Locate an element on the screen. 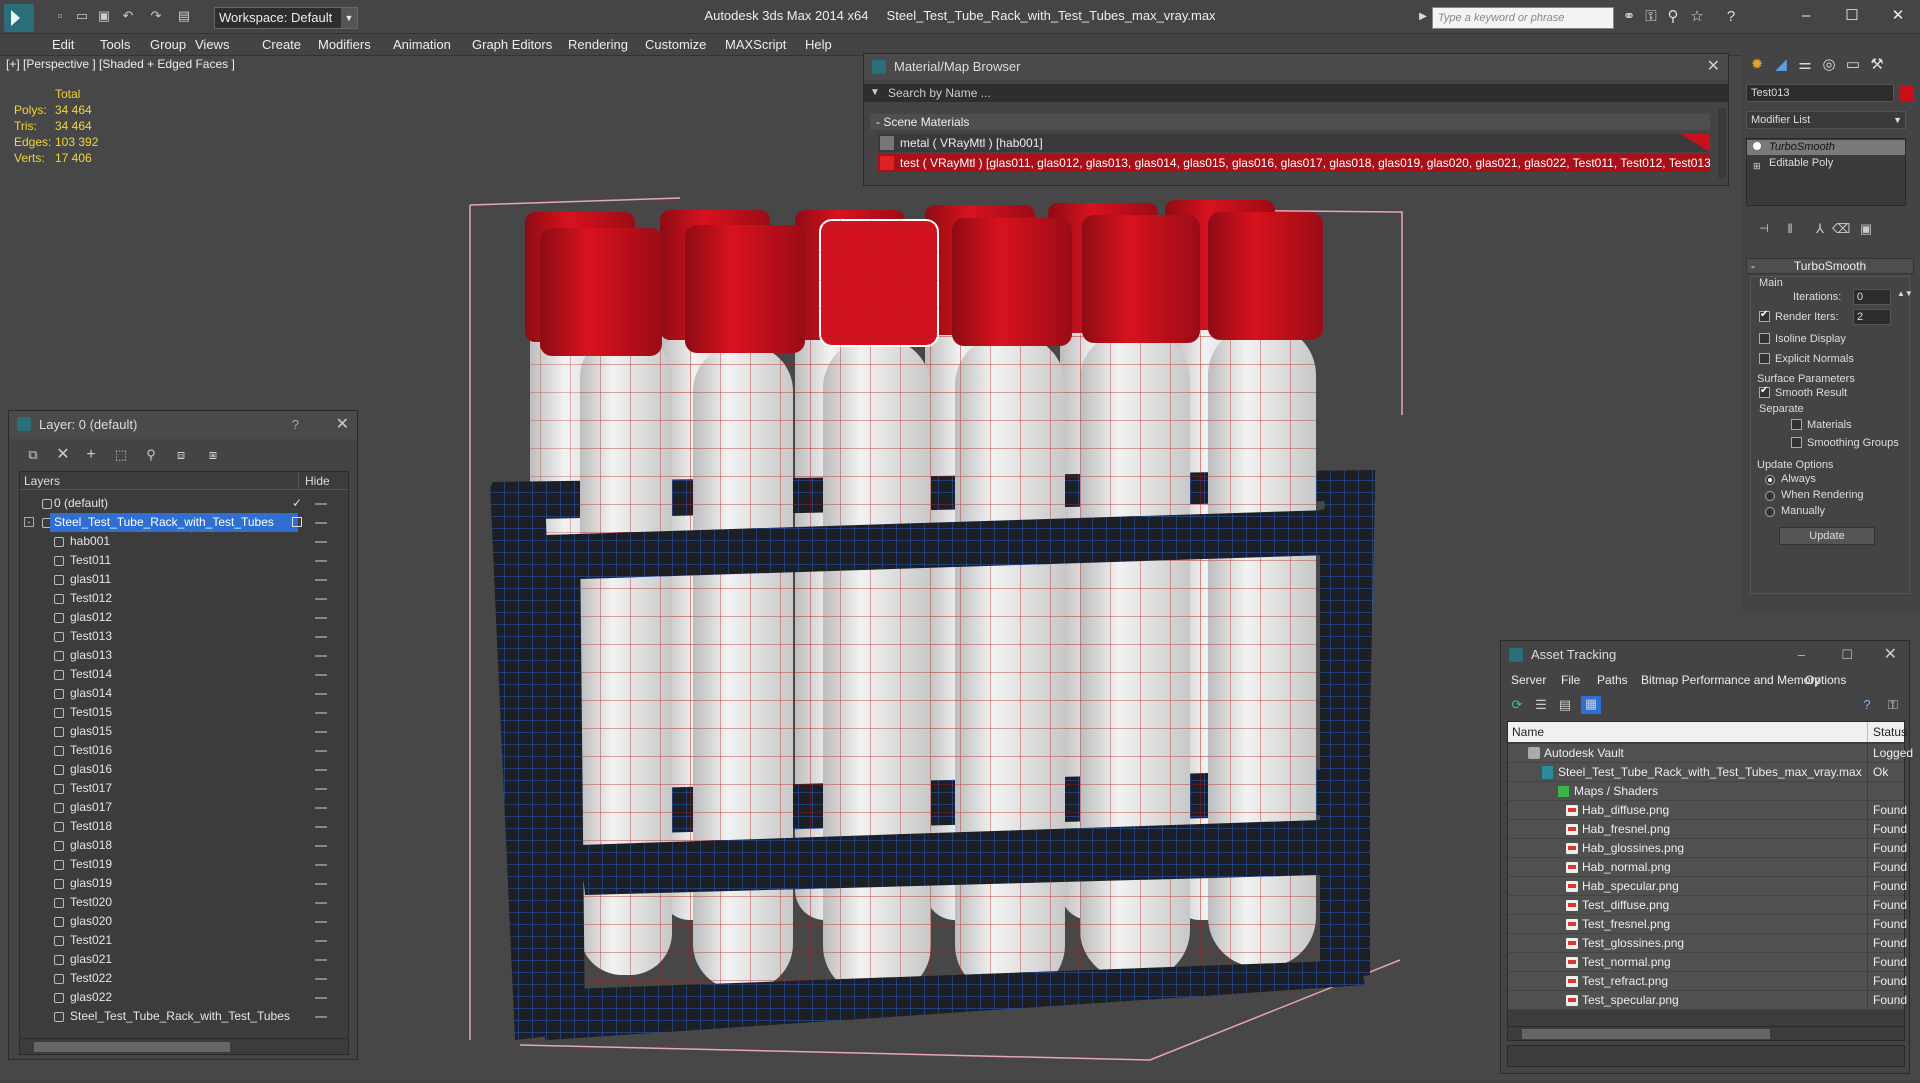 The width and height of the screenshot is (1920, 1083). render-iters-checkbox is located at coordinates (1764, 315).